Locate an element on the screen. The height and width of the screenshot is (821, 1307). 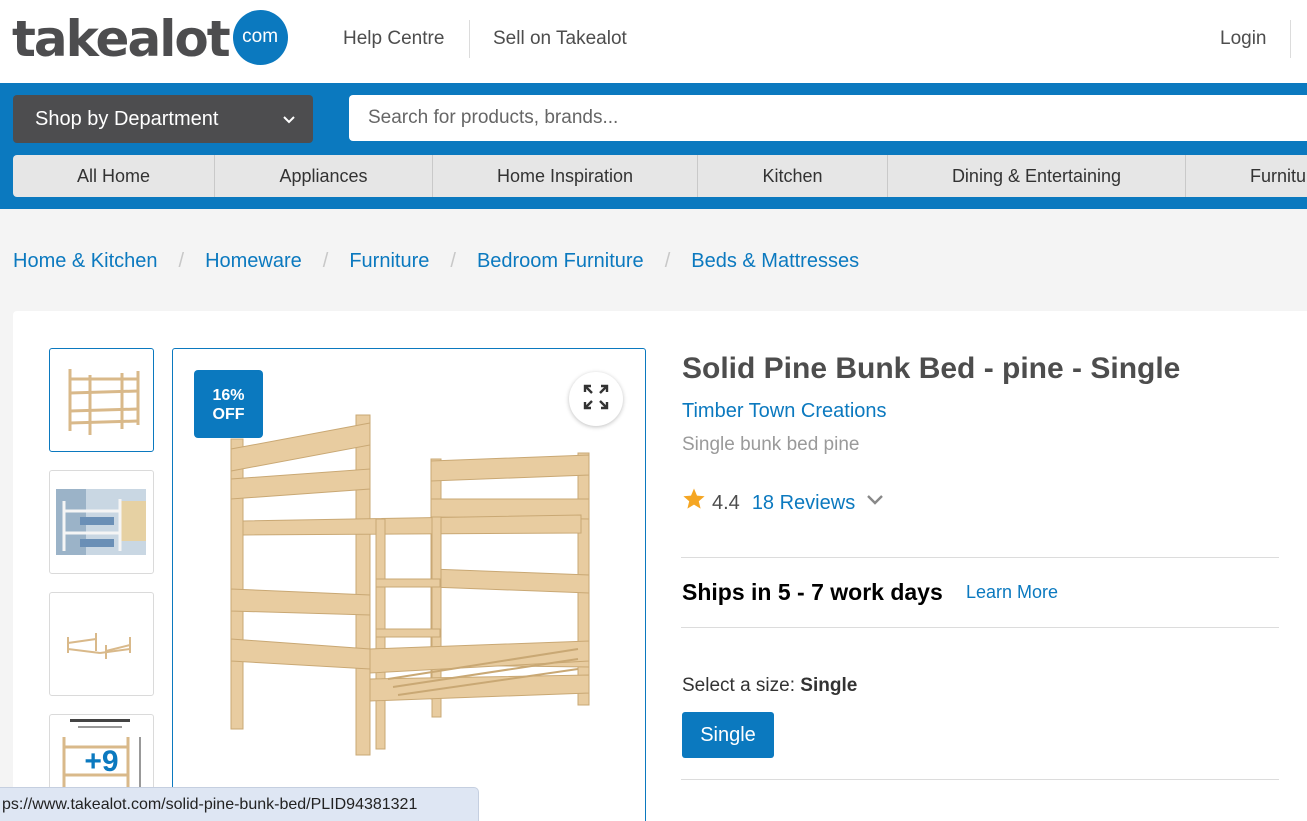
login-link: Login is located at coordinates (1243, 39).